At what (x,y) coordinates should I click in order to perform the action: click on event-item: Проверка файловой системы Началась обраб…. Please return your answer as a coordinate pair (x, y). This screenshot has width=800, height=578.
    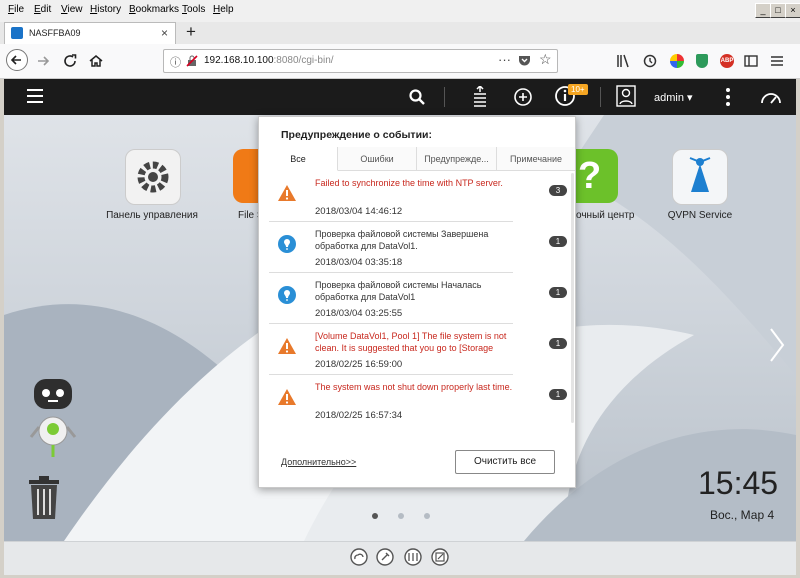
    Looking at the image, I should click on (417, 298).